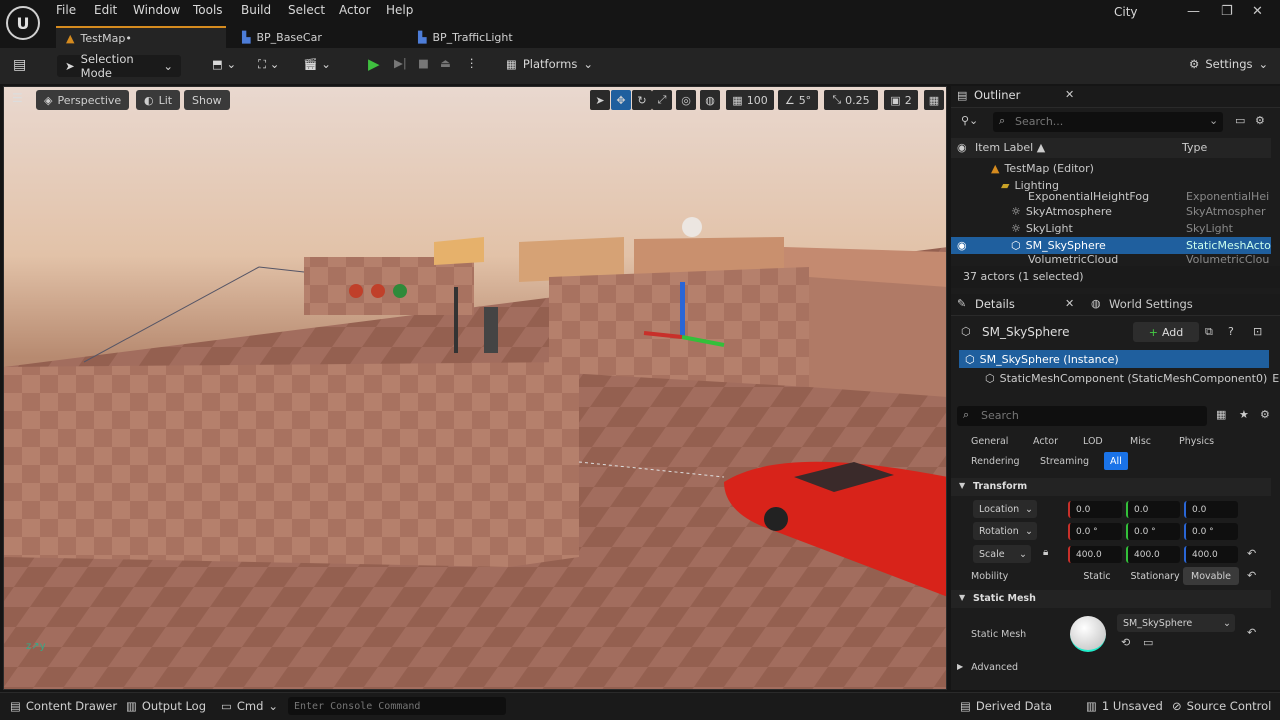  What do you see at coordinates (83, 100) in the screenshot?
I see `perspective-button: ◈ Perspective` at bounding box center [83, 100].